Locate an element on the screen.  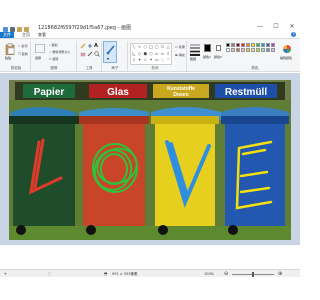
rotate-label: 旋转 is located at coordinates (55, 59).